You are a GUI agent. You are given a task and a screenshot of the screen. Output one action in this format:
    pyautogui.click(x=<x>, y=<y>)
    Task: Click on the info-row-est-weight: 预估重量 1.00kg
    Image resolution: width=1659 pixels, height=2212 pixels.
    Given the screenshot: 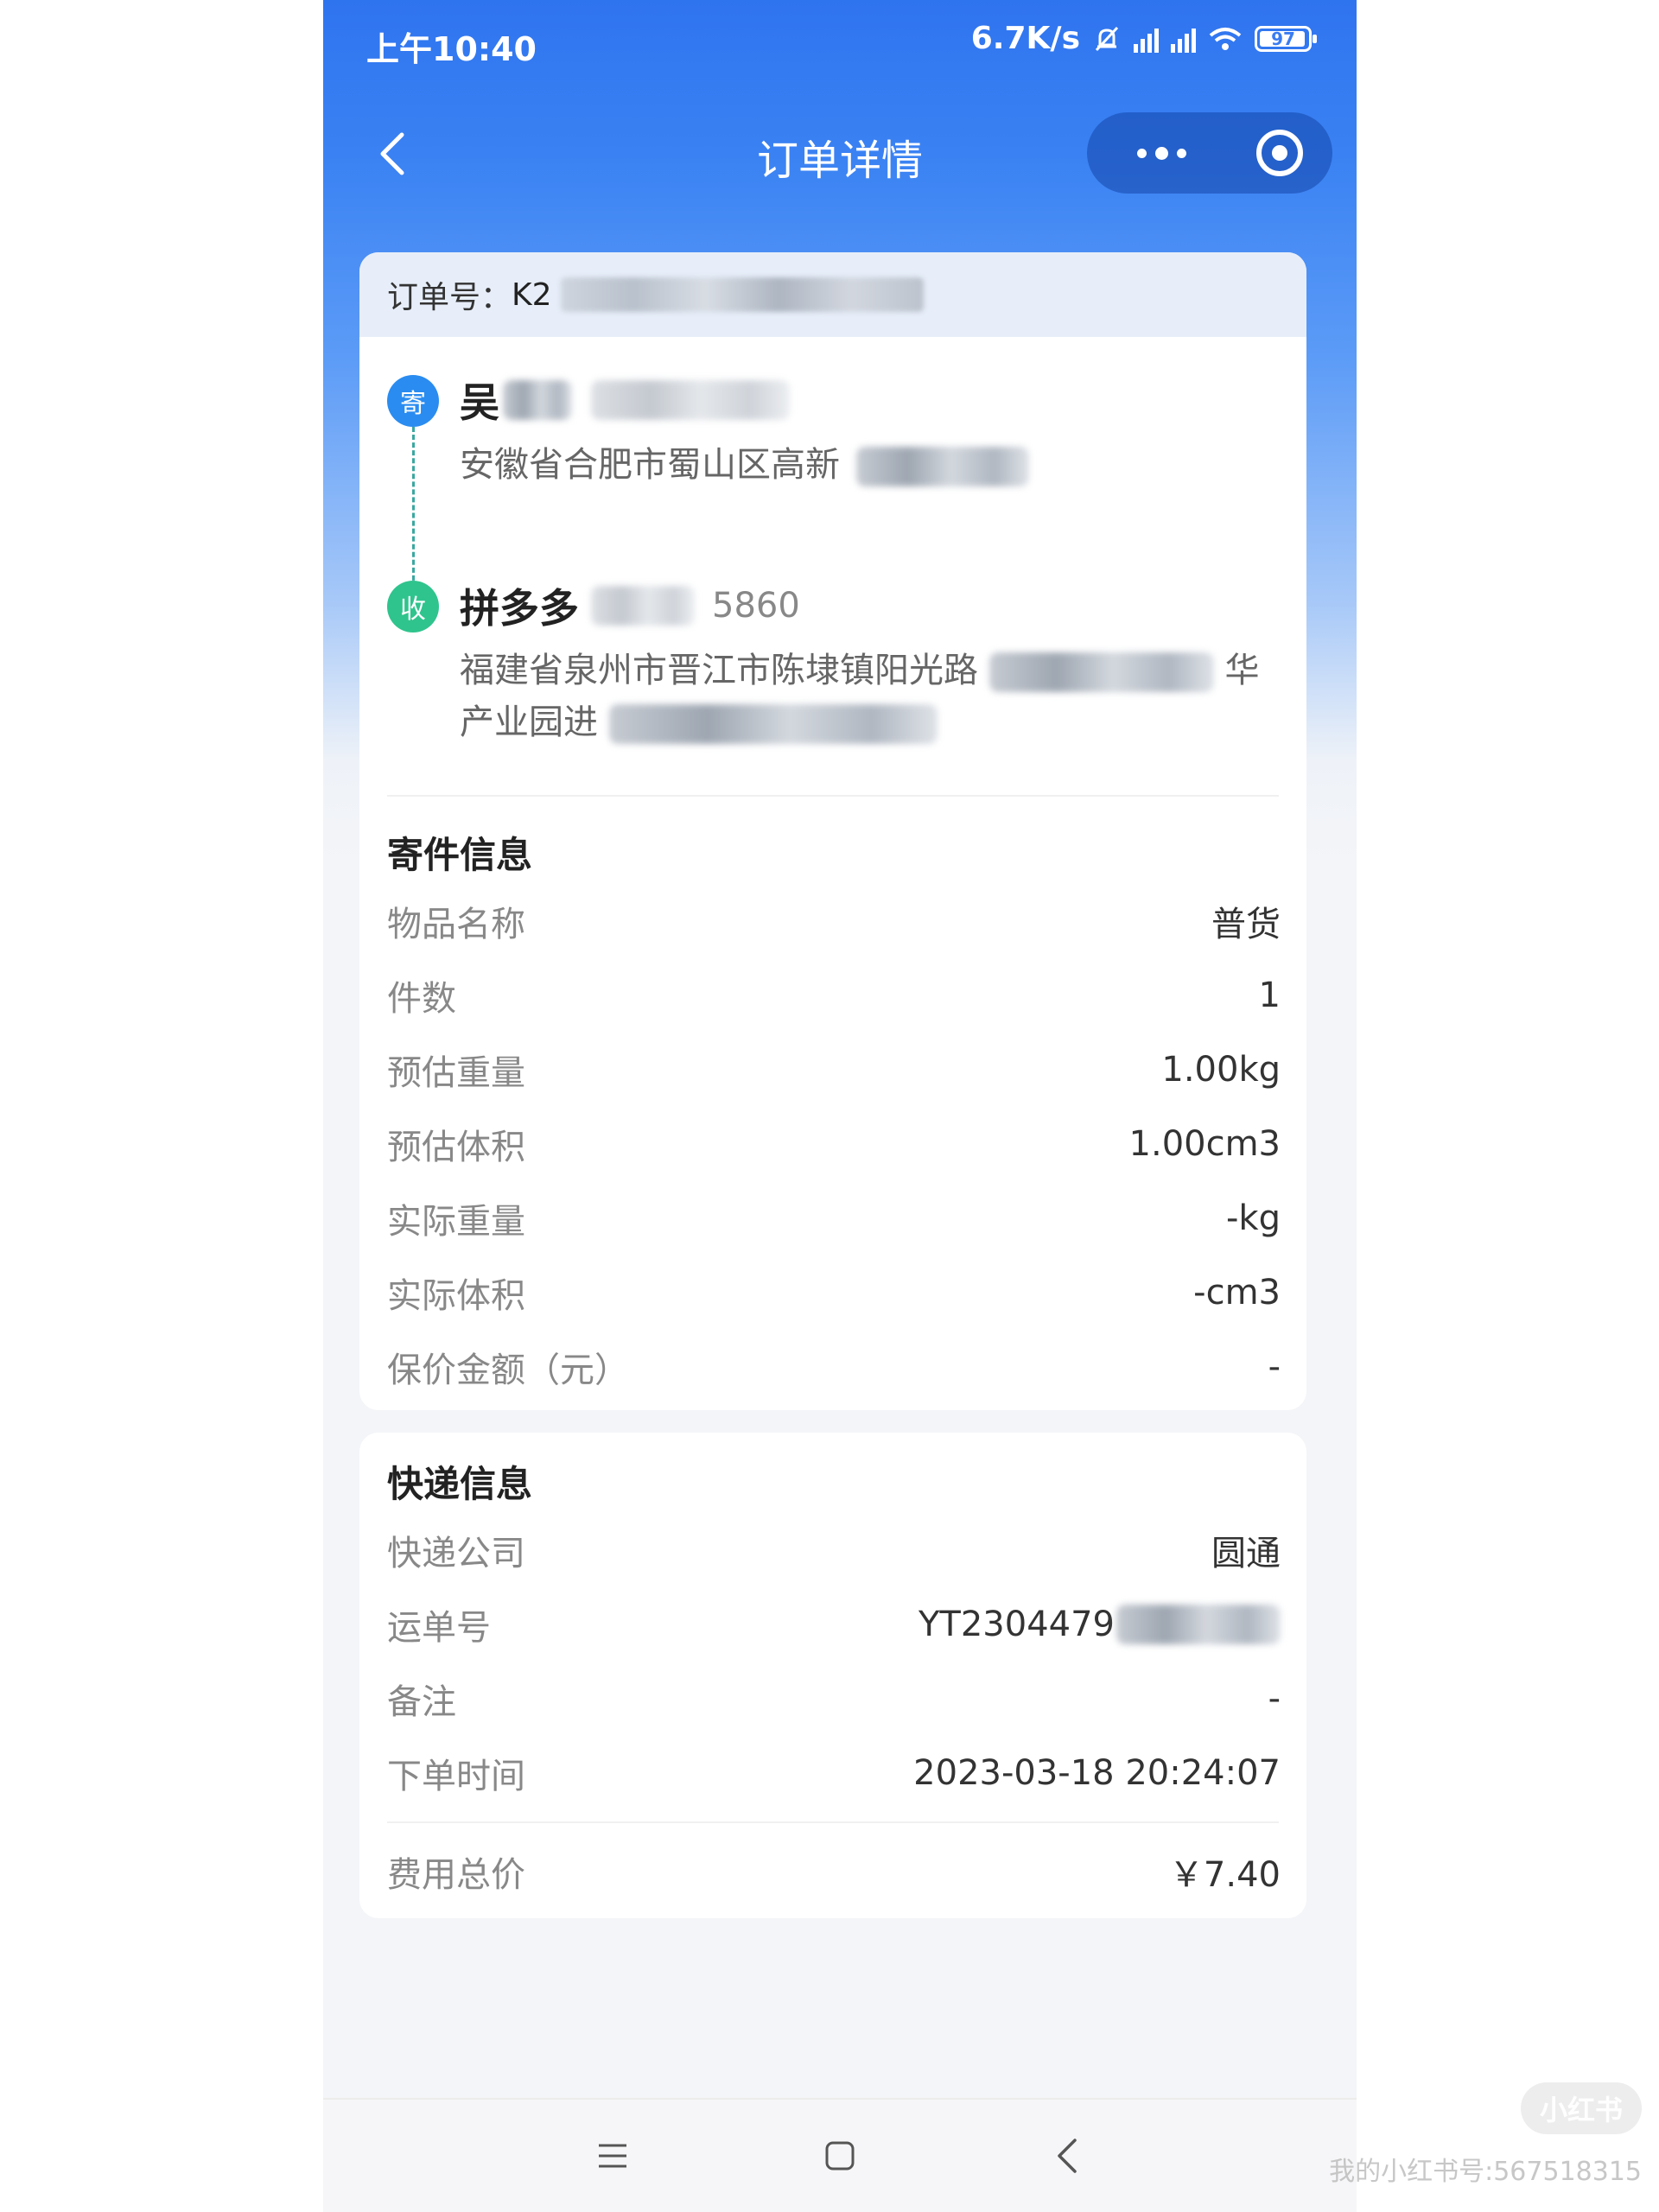 What is the action you would take?
    pyautogui.click(x=834, y=1070)
    